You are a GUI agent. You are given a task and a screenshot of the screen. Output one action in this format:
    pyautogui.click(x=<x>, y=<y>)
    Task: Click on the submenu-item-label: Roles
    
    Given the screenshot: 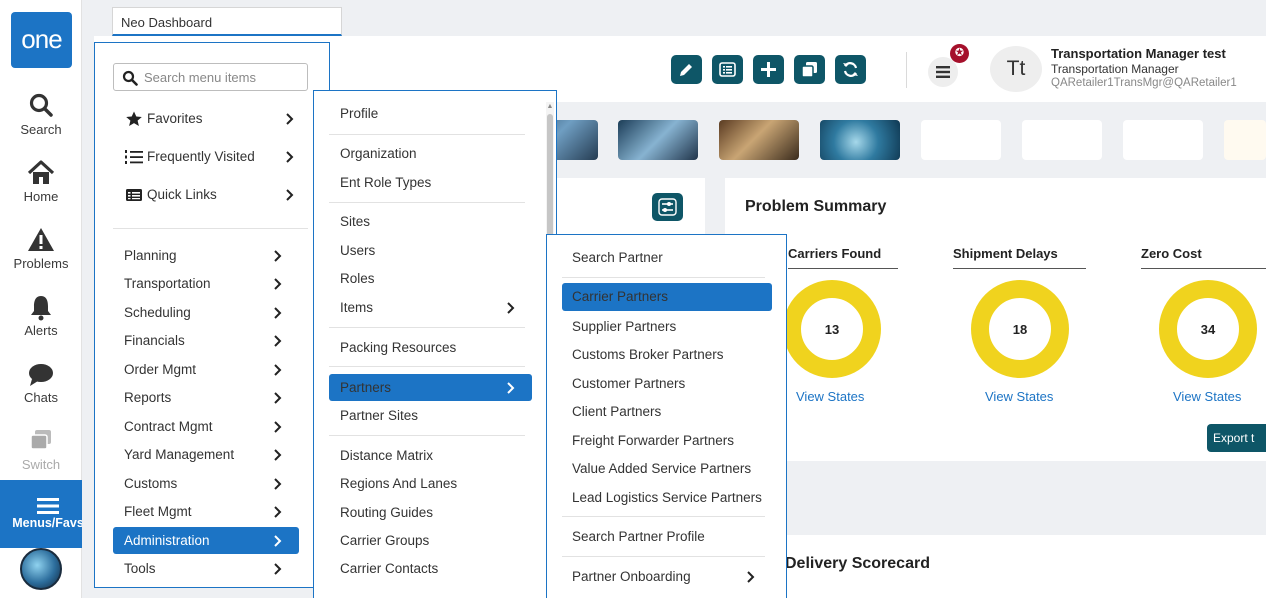 What is the action you would take?
    pyautogui.click(x=357, y=278)
    